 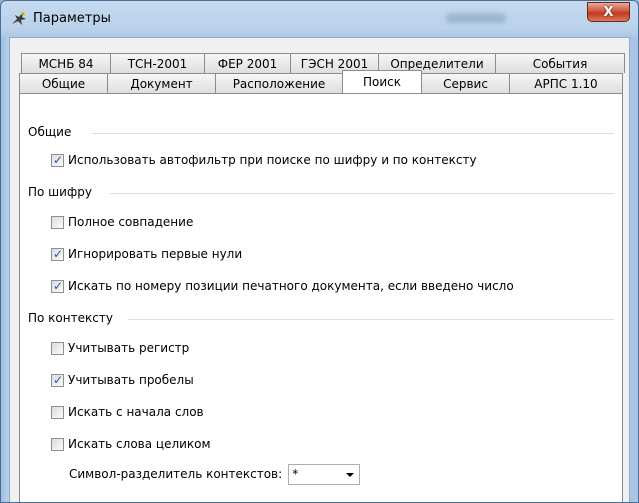 I want to click on title-bar: Параметры X, so click(x=319, y=19).